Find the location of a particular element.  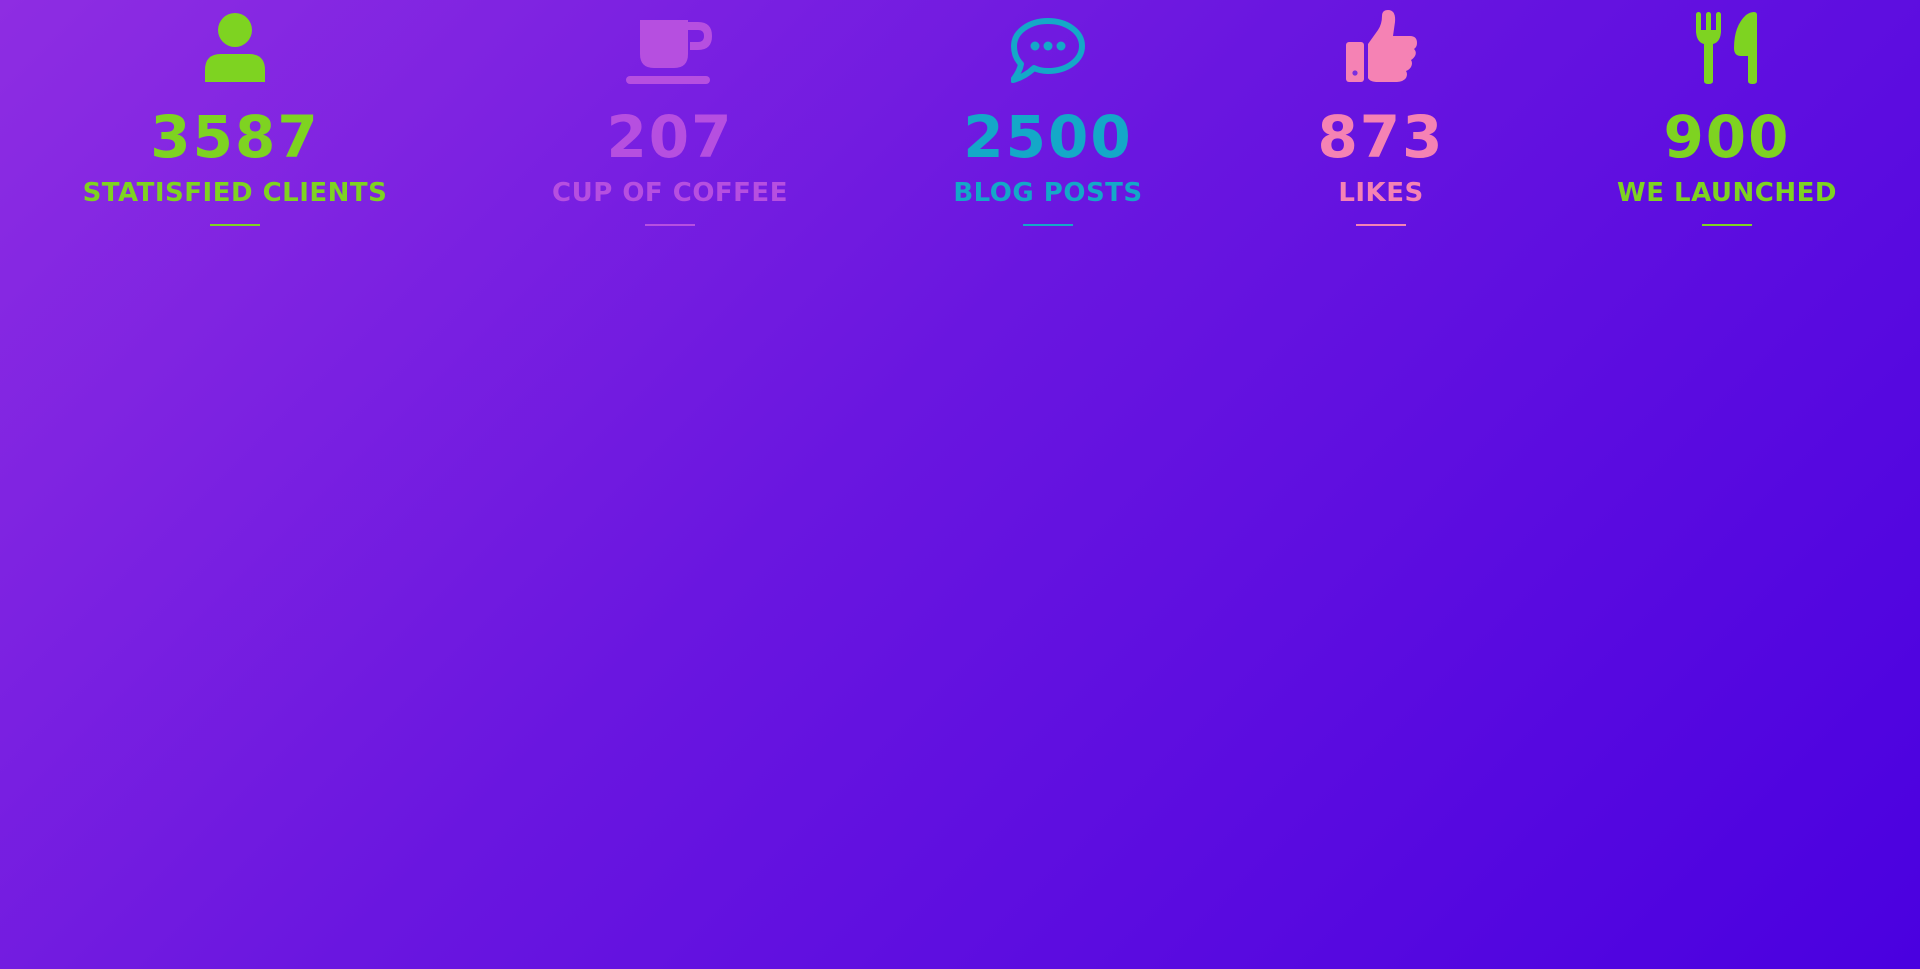

stat-we-launched: 900 WE LAUNCHED is located at coordinates (1727, 113).